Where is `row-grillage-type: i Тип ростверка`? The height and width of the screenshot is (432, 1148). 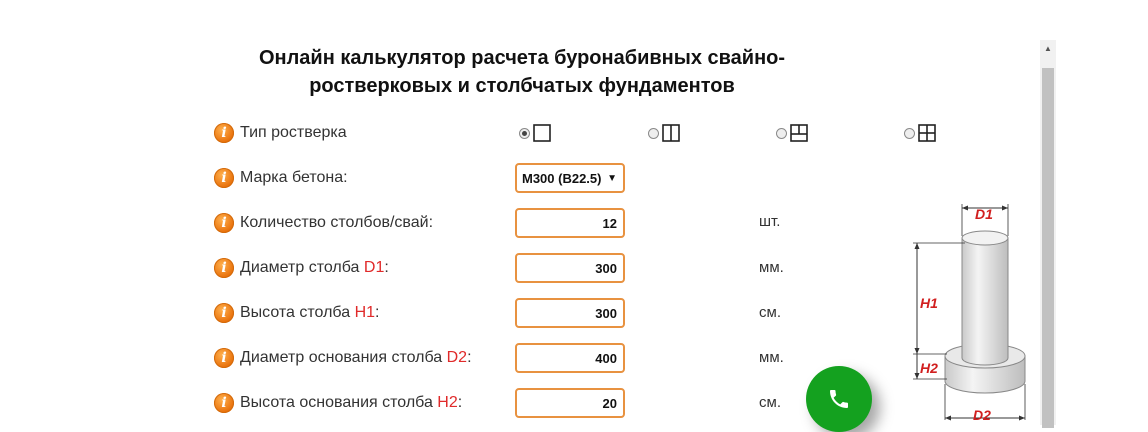 row-grillage-type: i Тип ростверка is located at coordinates (280, 133).